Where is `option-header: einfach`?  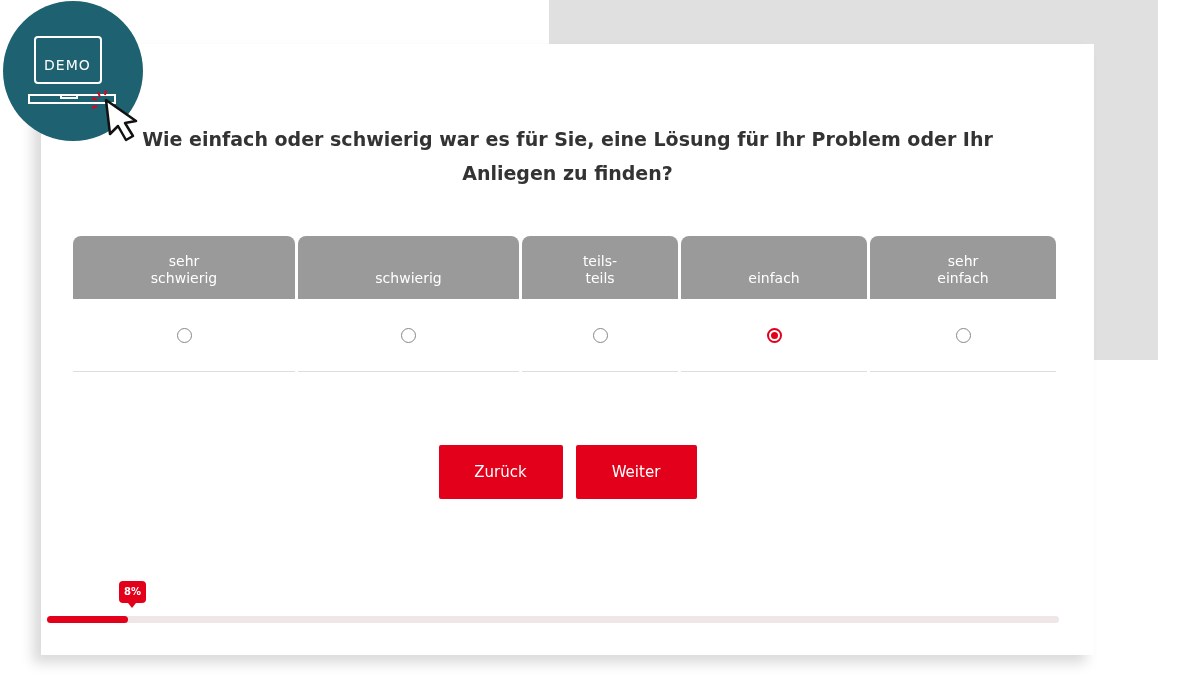
option-header: einfach is located at coordinates (774, 267).